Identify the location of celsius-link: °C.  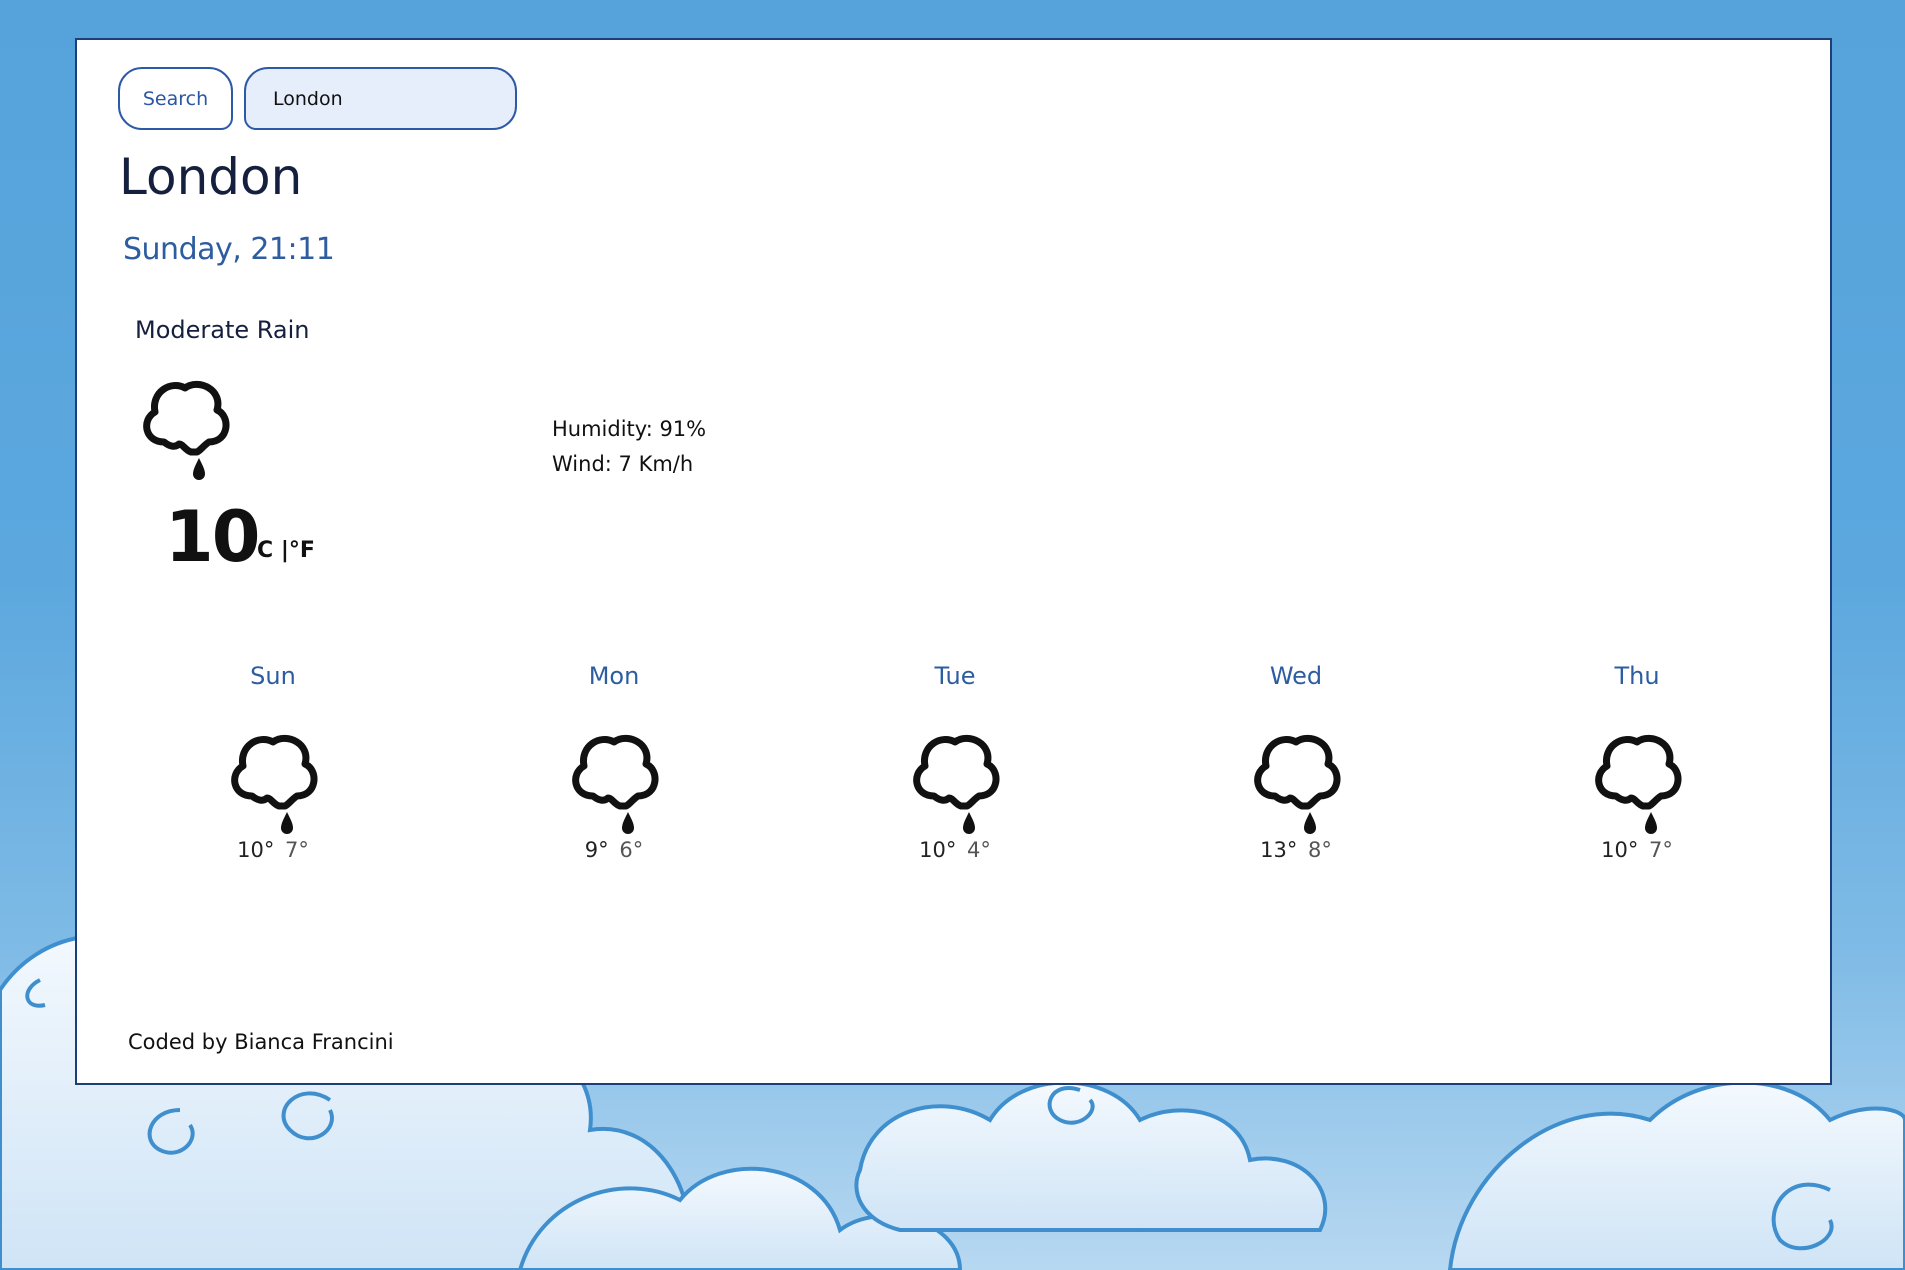
(259, 550).